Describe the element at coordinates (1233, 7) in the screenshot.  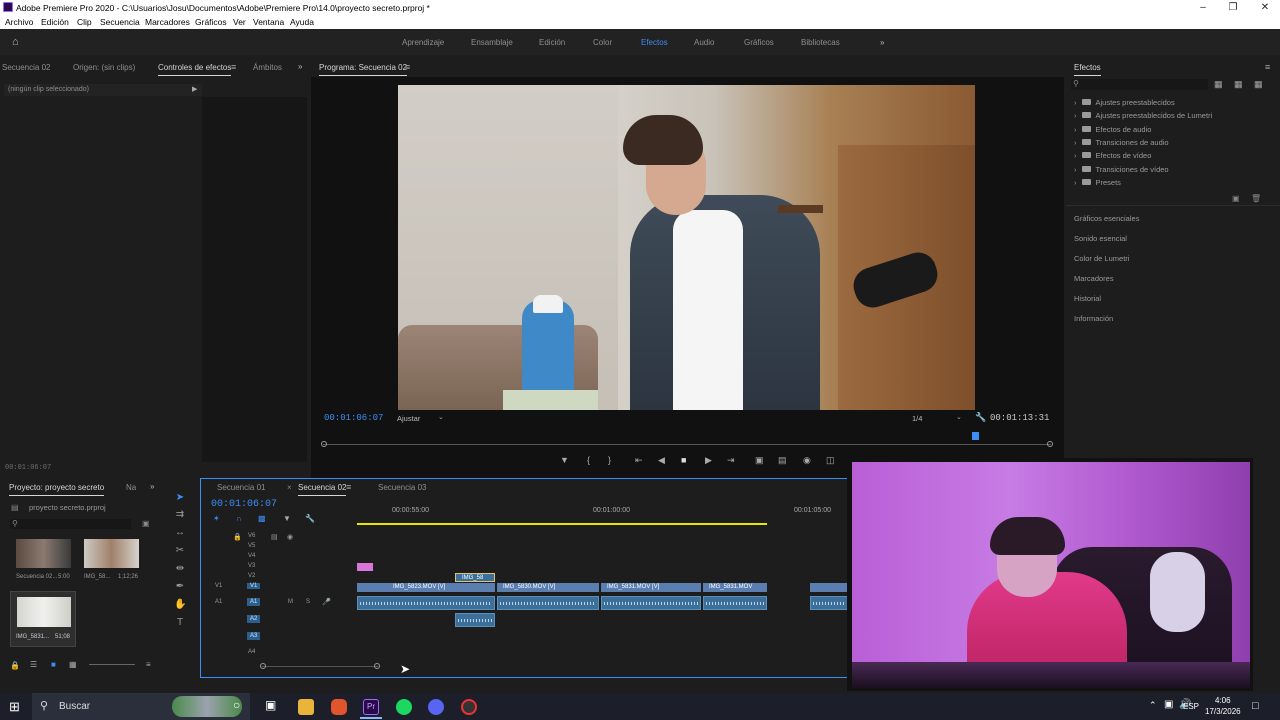
I see `maximize-icon: ❐` at that location.